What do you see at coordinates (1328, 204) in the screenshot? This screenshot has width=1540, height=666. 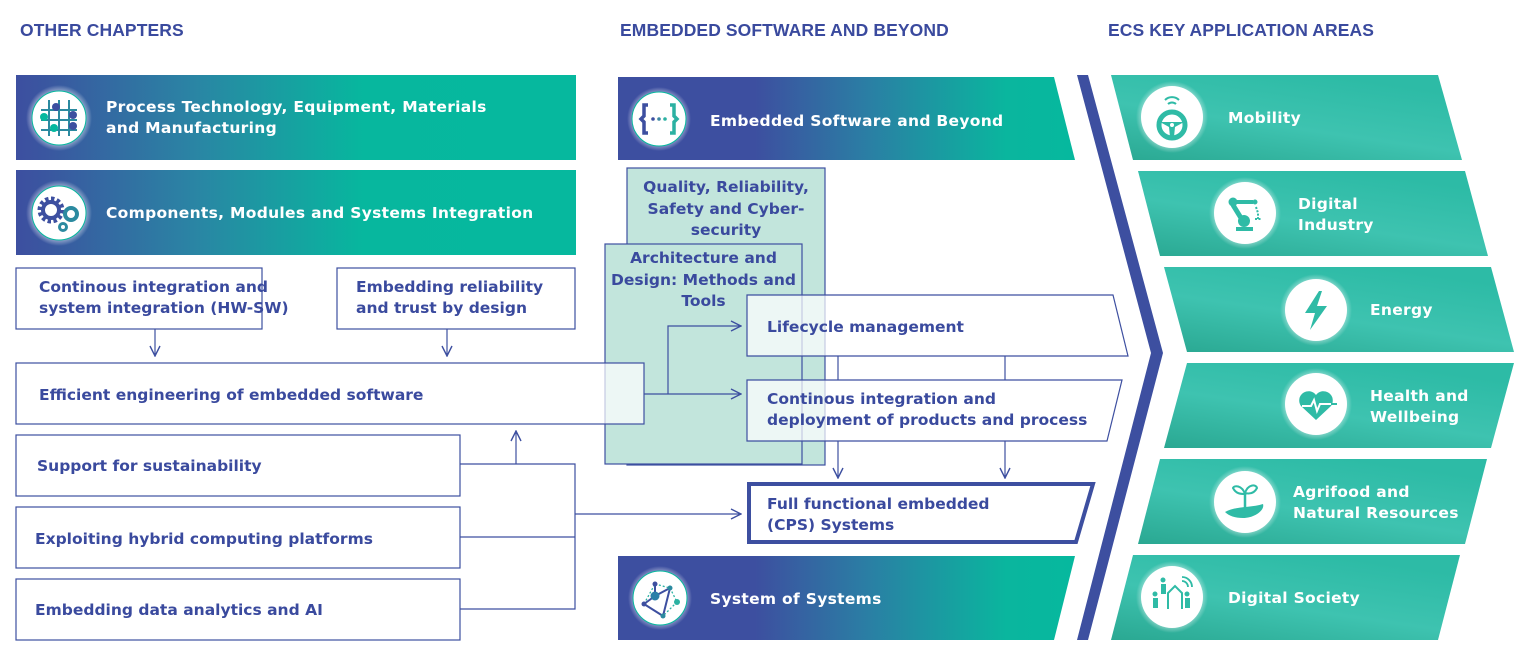 I see `area-digital-industry-line1: Digital` at bounding box center [1328, 204].